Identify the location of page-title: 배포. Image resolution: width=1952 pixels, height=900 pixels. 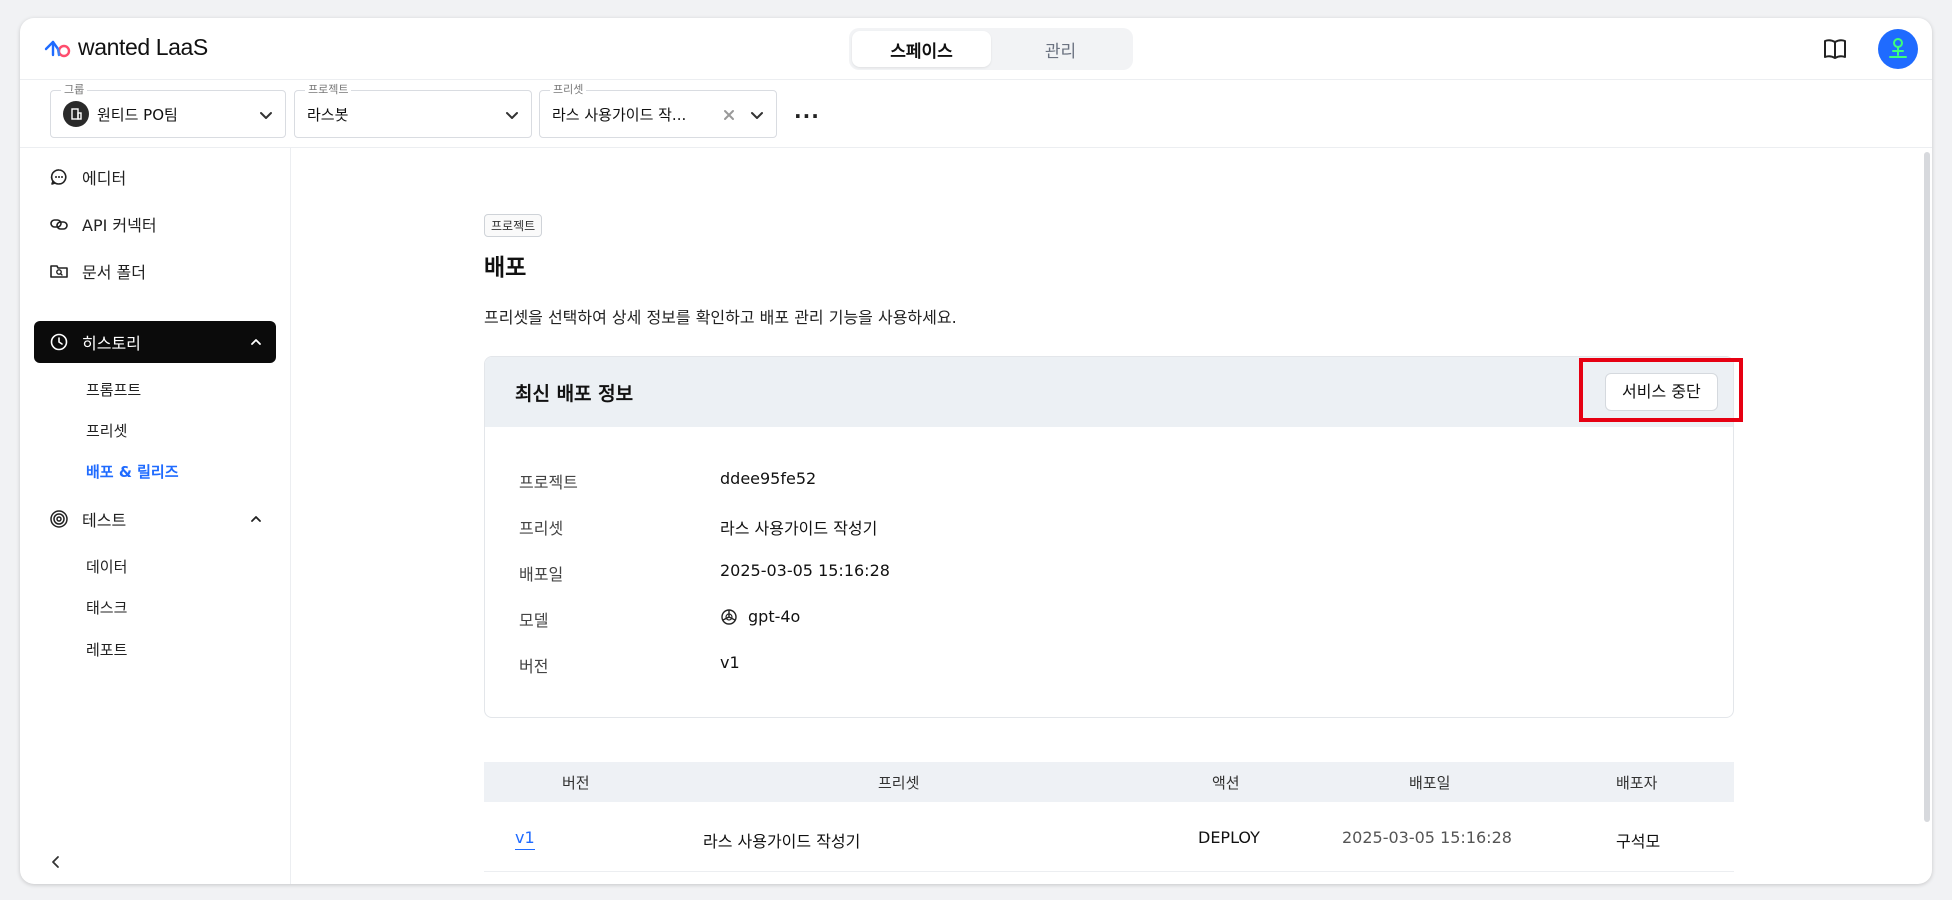
(505, 268).